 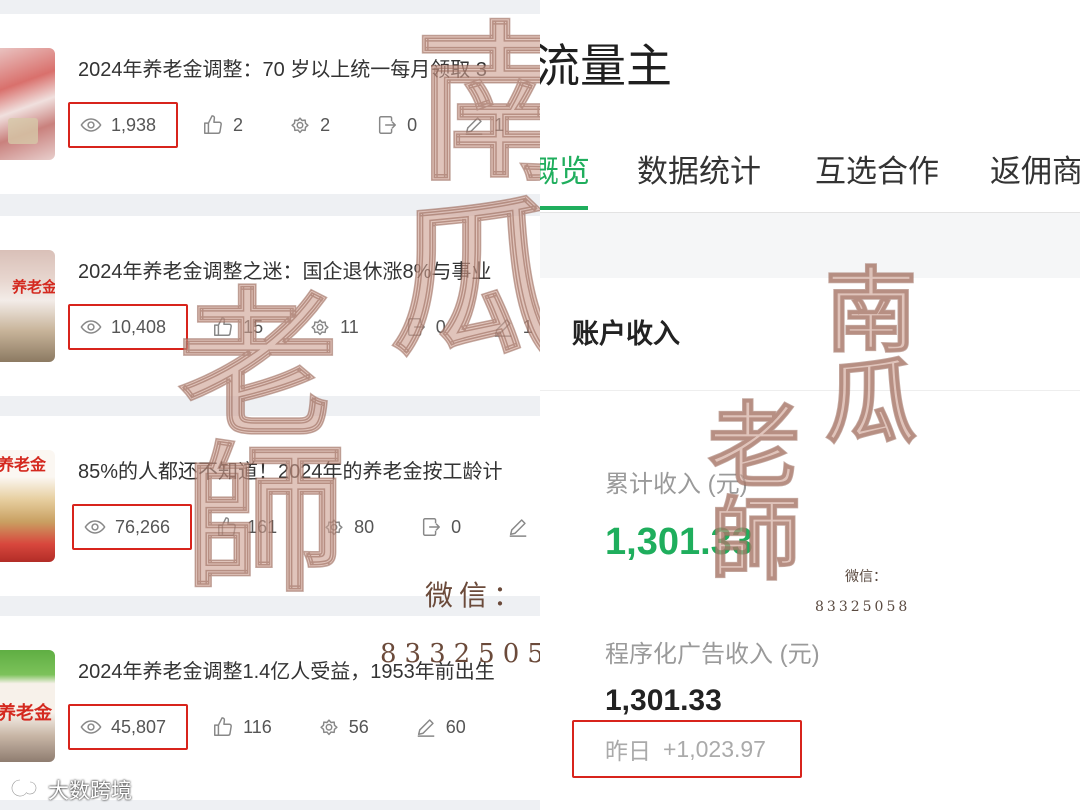 I want to click on likes-count: 15, so click(x=253, y=326).